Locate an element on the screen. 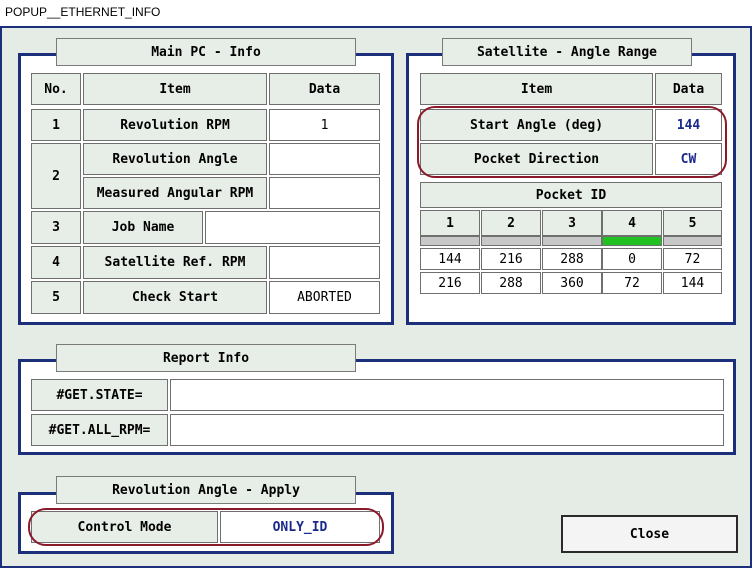  pocket-id-1: 1 is located at coordinates (450, 223).